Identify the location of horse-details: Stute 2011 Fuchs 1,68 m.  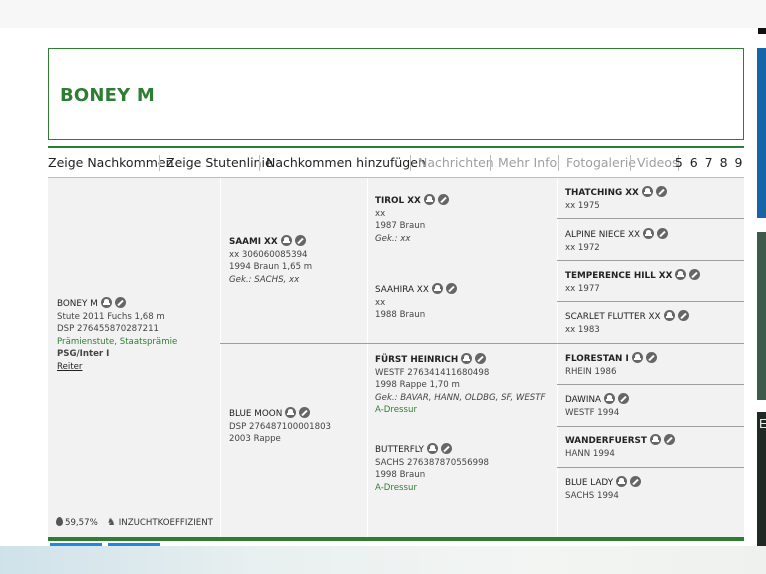
(111, 316).